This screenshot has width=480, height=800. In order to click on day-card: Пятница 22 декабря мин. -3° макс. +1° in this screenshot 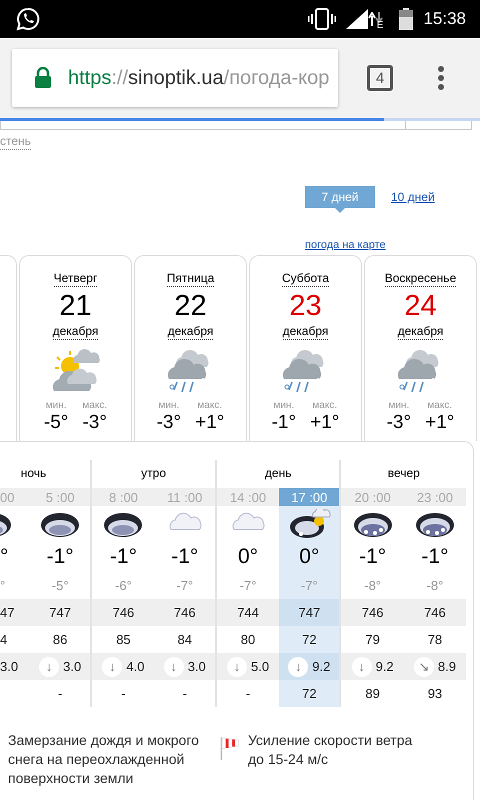, I will do `click(190, 348)`.